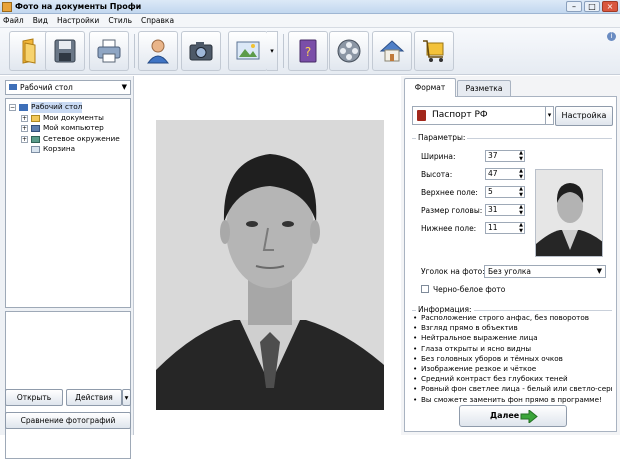 Image resolution: width=620 pixels, height=459 pixels. I want to click on document-type-value: Паспорт РФ, so click(460, 115).